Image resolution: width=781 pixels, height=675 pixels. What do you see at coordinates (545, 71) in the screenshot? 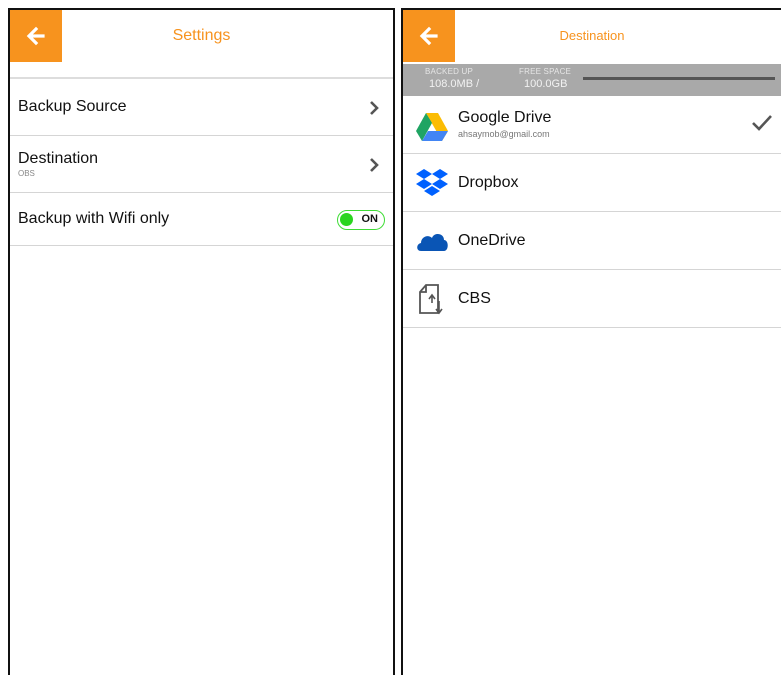
I see `free-space-caption: FREE SPACE` at bounding box center [545, 71].